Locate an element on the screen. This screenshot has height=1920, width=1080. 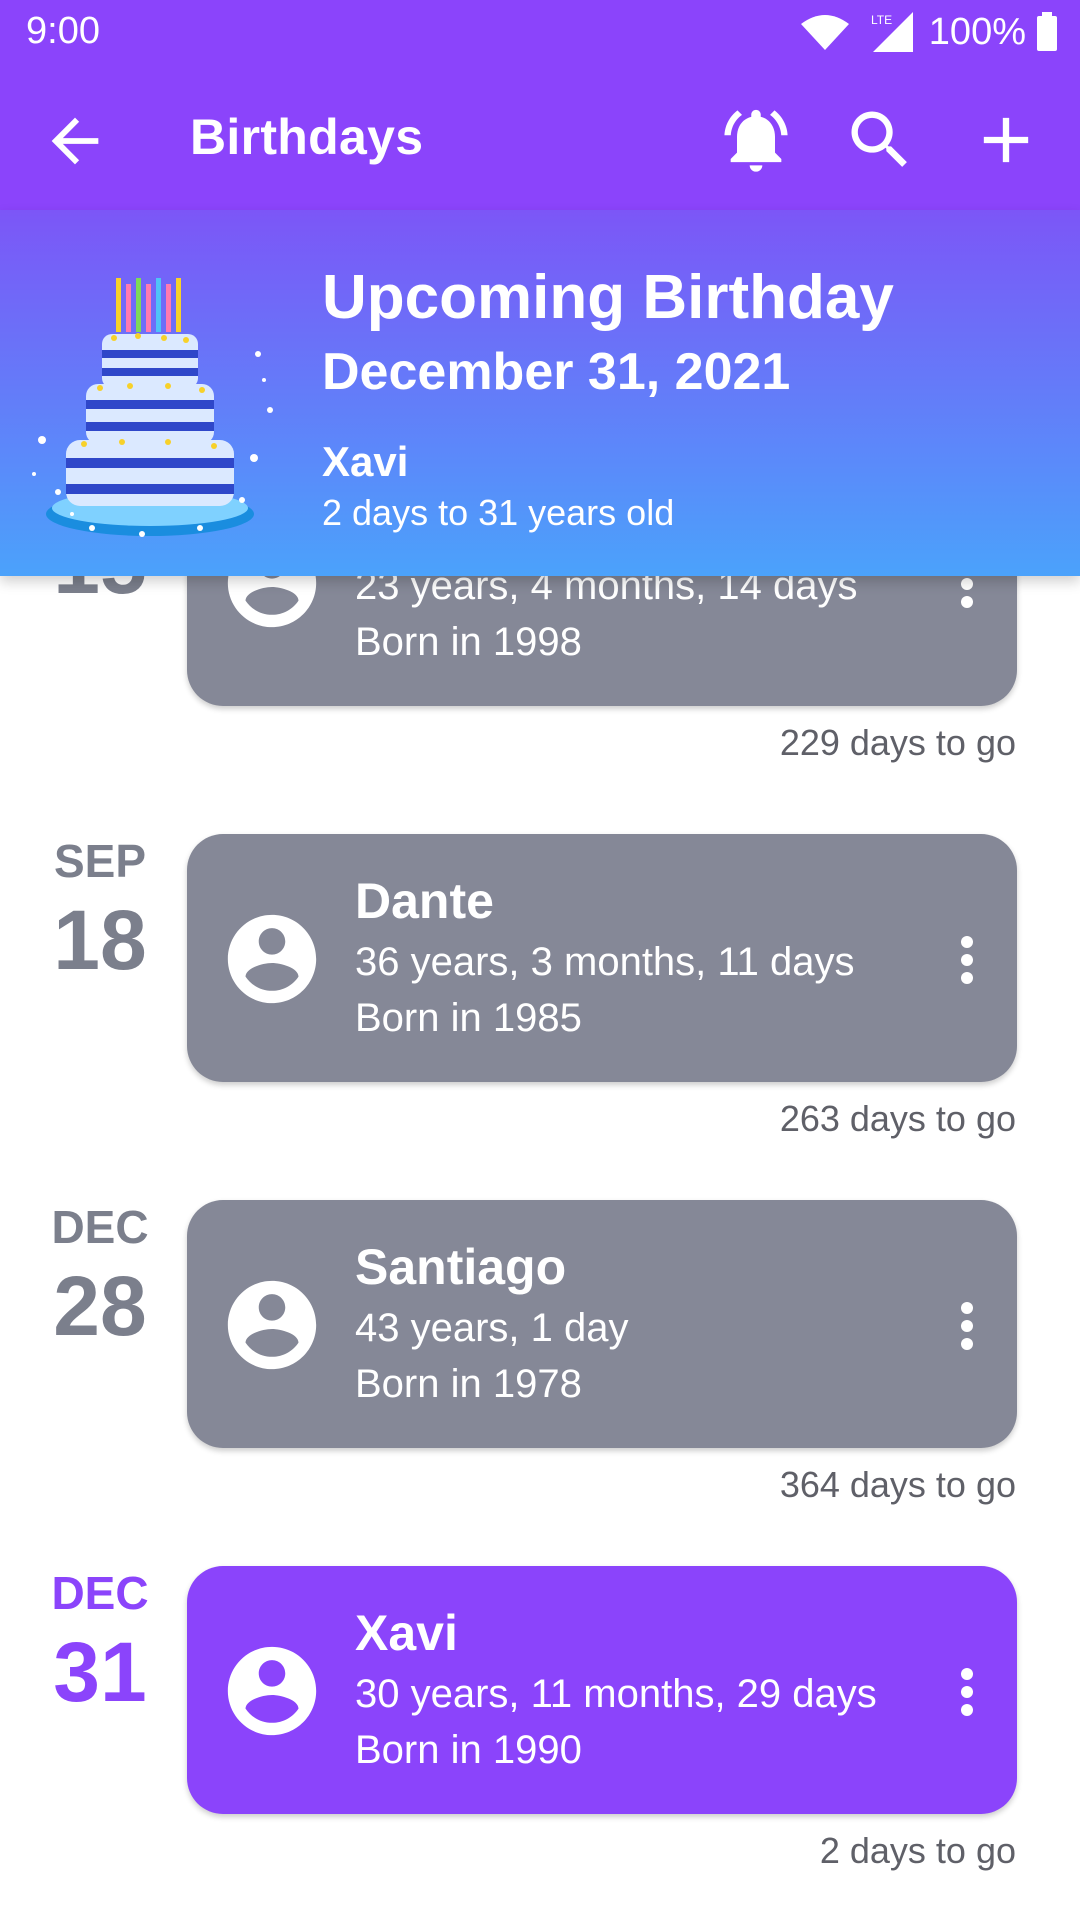
birthday-card: 23 years, 4 months, 14 days Born in 1998 is located at coordinates (602, 641).